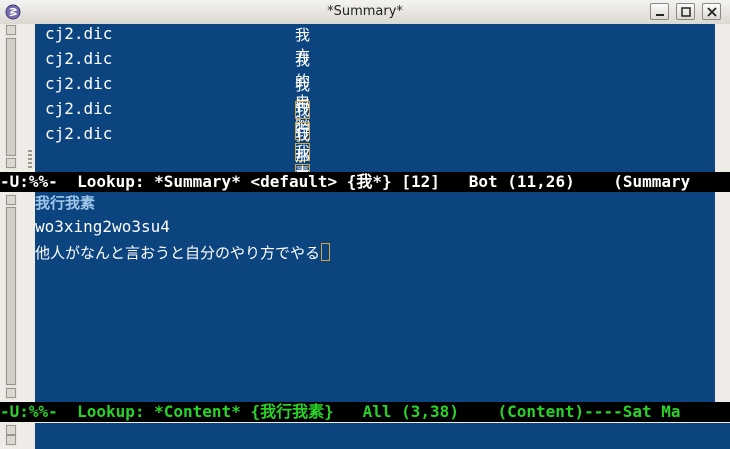  I want to click on title-bar: *Summary*, so click(365, 12).